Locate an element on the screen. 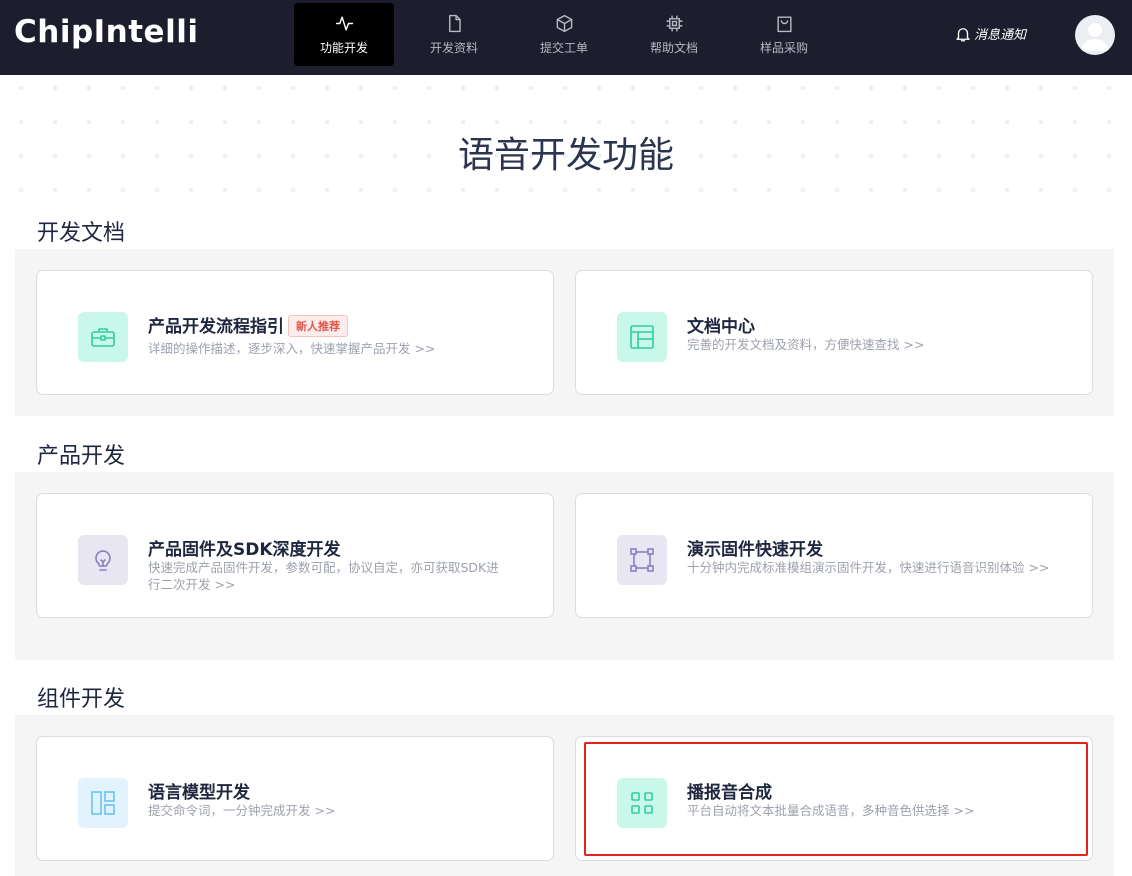 The width and height of the screenshot is (1132, 876). card-description: 完善的开发文档及资料，方便快速查找 >> is located at coordinates (806, 344).